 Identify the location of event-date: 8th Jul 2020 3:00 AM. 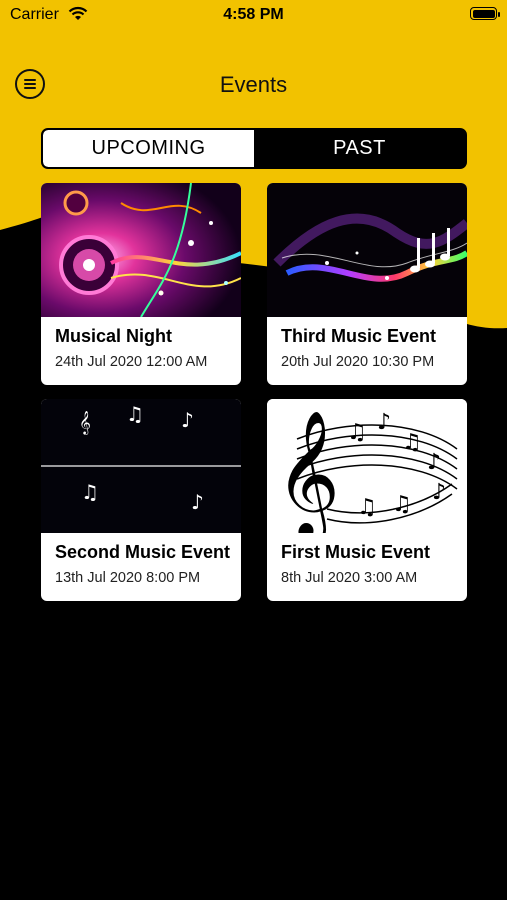
(349, 578).